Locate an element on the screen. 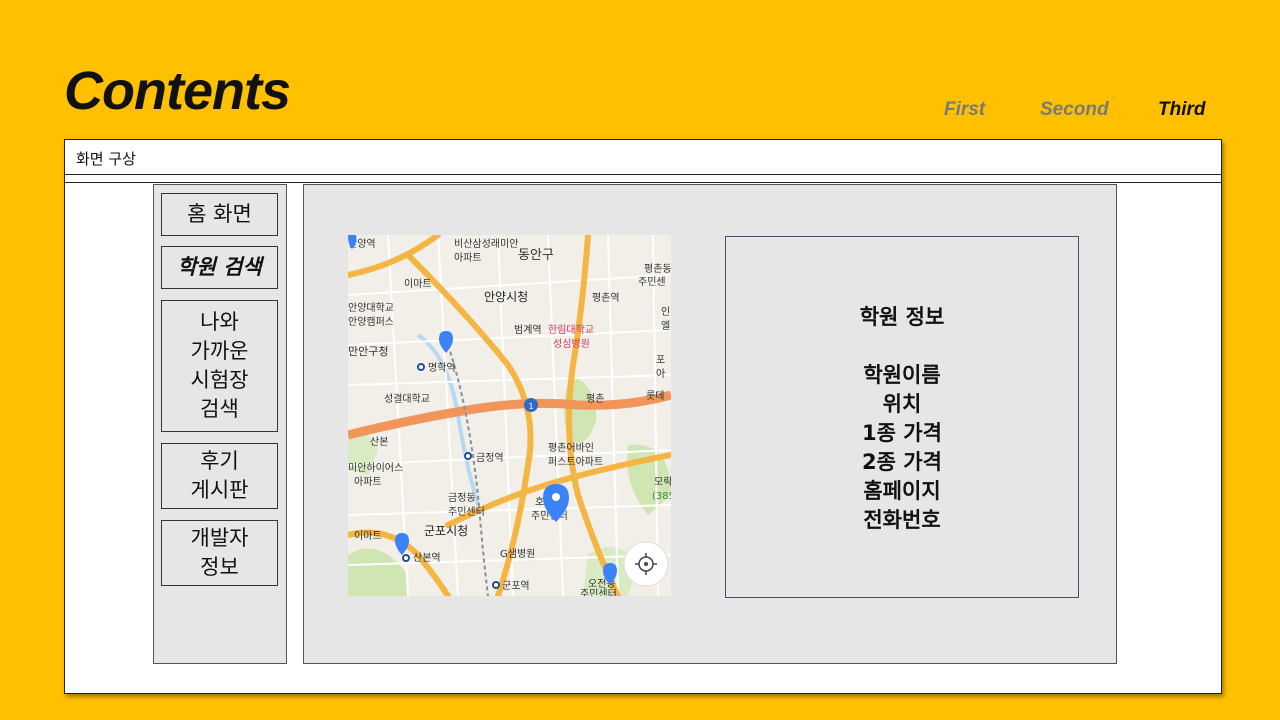 Image resolution: width=1280 pixels, height=720 pixels. sidebar: 홈 화면 학원 검색 나와 가까운 시험장 검색 후기 게시판 개발자 정보 is located at coordinates (220, 424).